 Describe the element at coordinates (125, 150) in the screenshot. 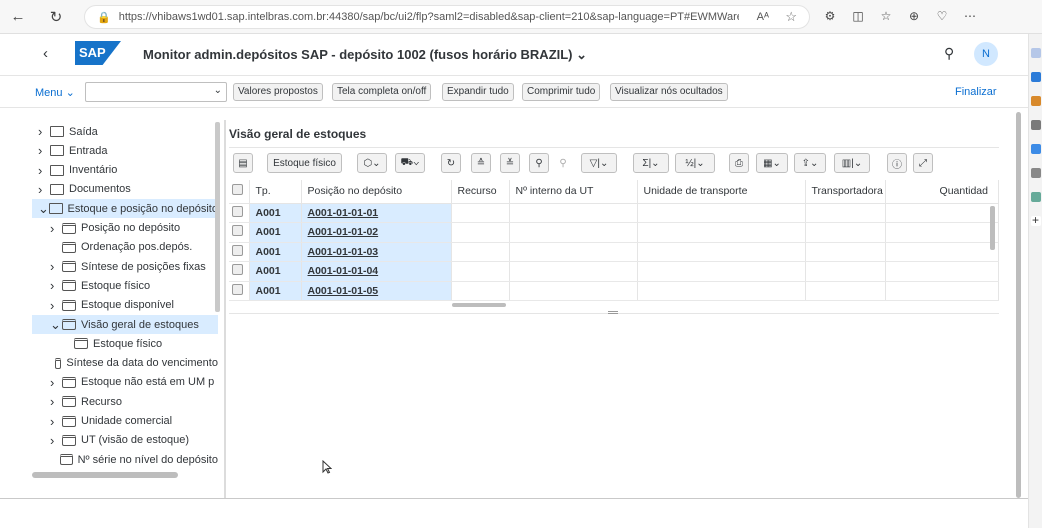

I see `tree-node: › Entrada` at that location.